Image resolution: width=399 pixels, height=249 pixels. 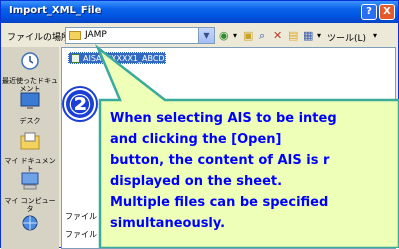 What do you see at coordinates (80, 104) in the screenshot?
I see `step-number: ②` at bounding box center [80, 104].